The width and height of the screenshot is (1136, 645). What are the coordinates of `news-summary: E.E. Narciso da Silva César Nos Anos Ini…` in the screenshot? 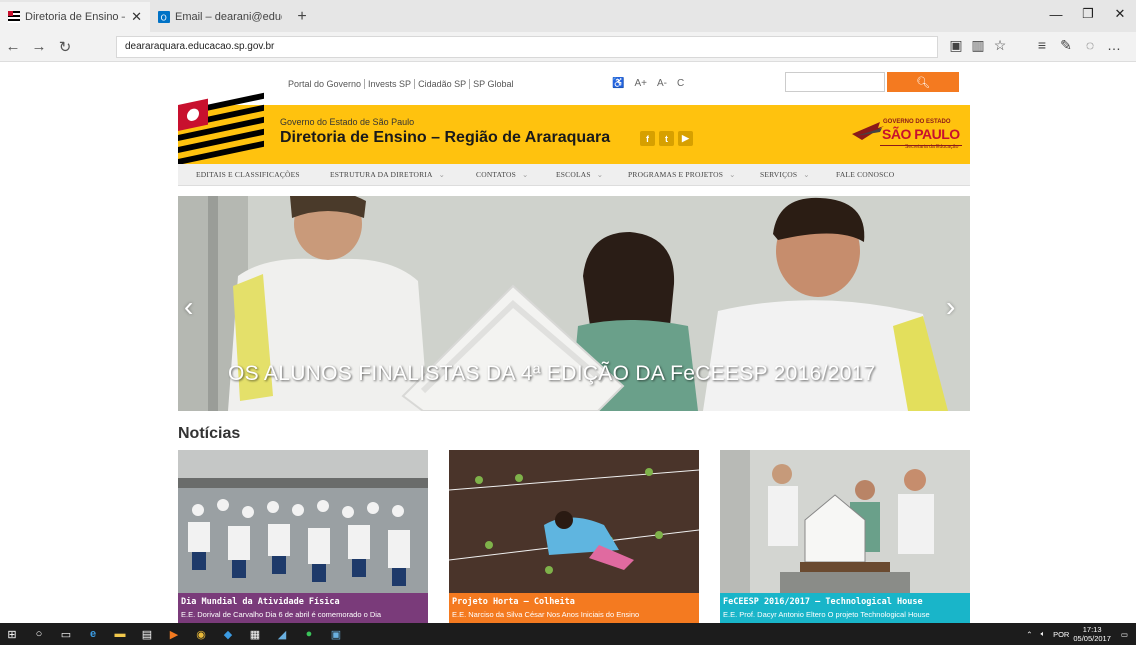 It's located at (546, 614).